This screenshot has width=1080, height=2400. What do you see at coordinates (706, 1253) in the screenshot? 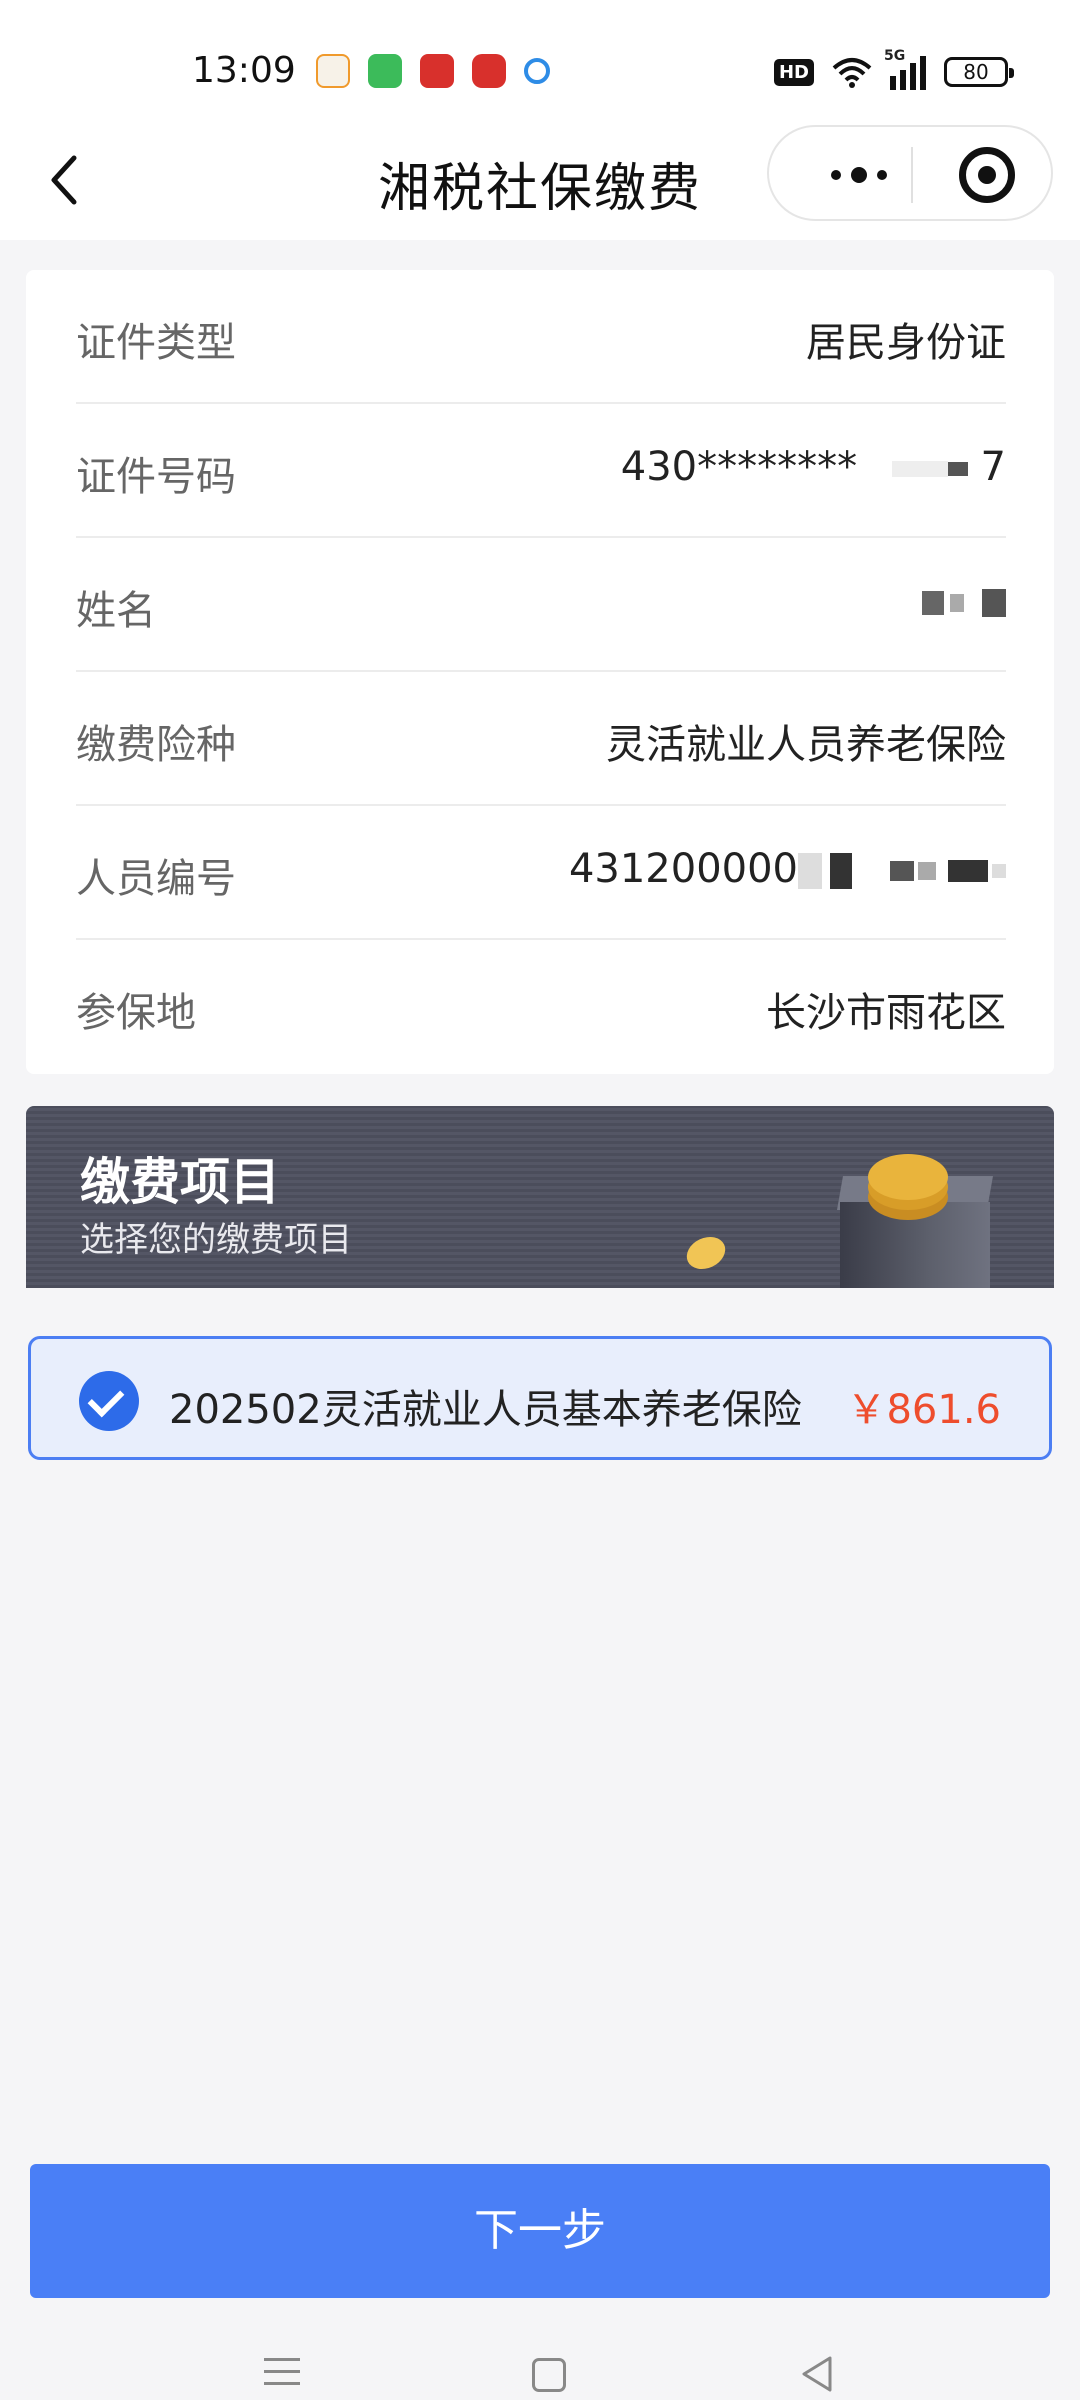
I see `coin-illustration` at bounding box center [706, 1253].